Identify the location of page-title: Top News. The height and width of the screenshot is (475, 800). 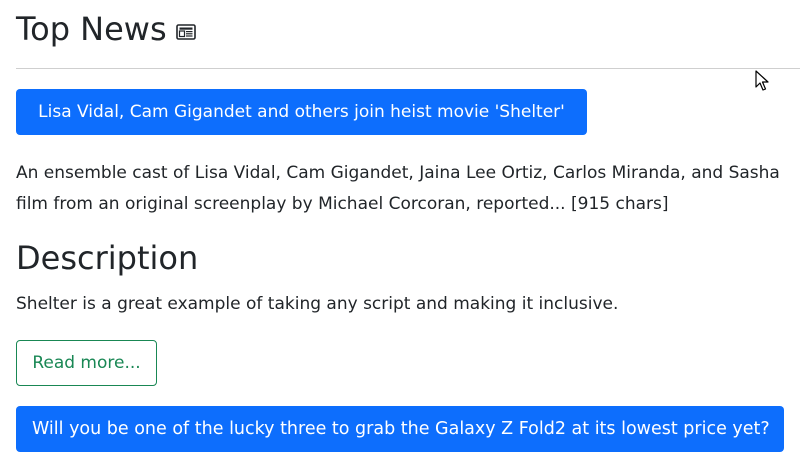
(91, 29).